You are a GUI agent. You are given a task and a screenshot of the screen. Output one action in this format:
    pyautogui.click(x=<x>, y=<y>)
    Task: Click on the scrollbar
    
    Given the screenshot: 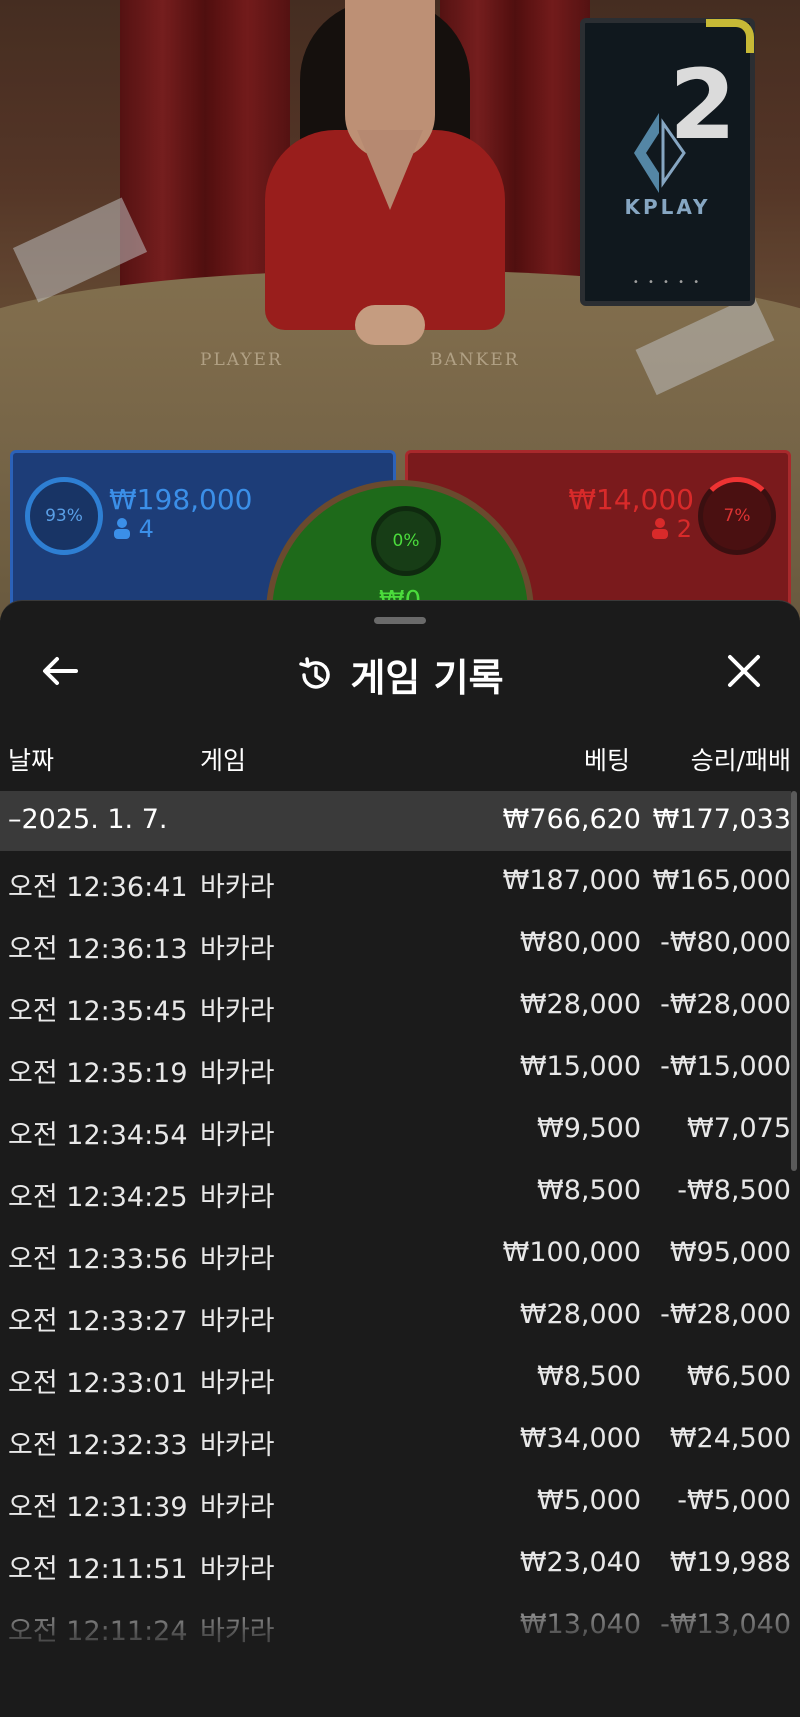 What is the action you would take?
    pyautogui.click(x=794, y=981)
    